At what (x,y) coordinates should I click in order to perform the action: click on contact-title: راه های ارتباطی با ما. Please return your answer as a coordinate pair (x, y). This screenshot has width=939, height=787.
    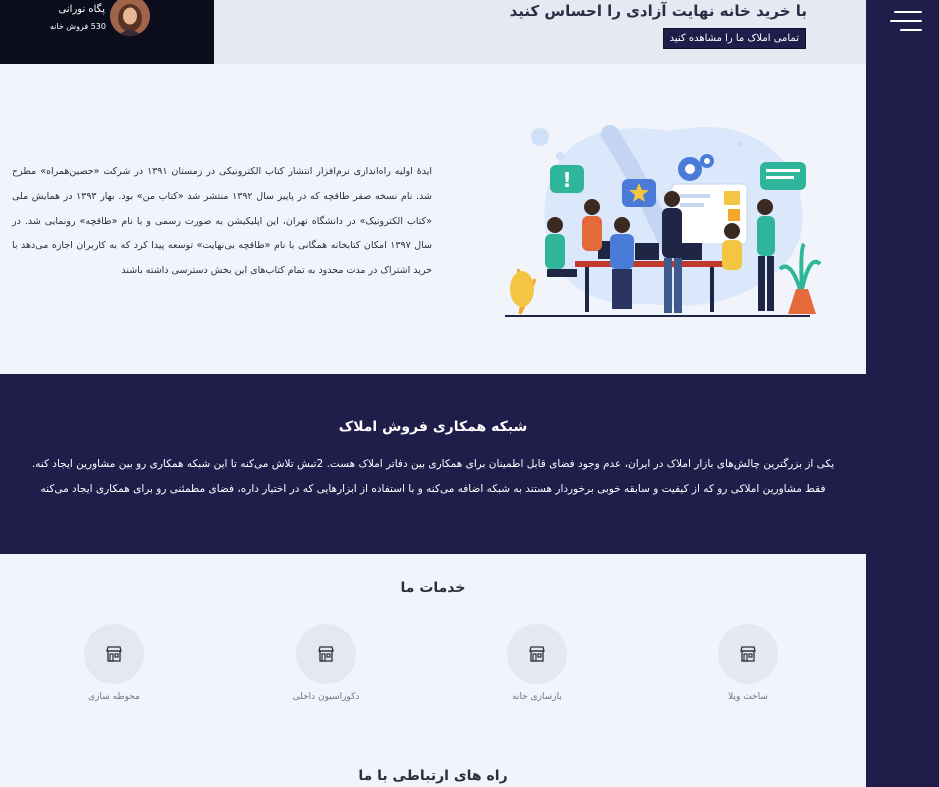
    Looking at the image, I should click on (433, 776).